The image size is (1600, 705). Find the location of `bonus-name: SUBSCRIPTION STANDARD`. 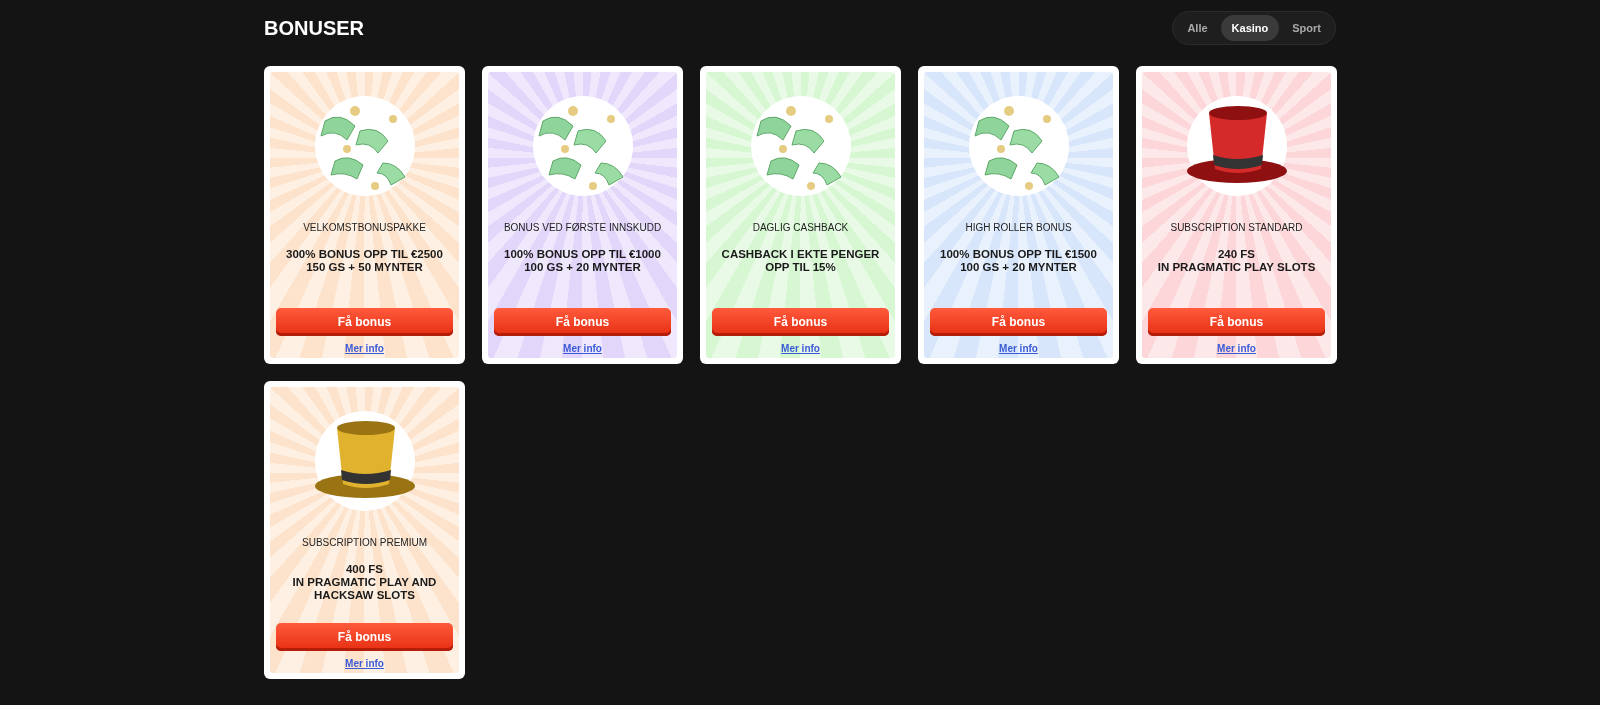

bonus-name: SUBSCRIPTION STANDARD is located at coordinates (1236, 227).